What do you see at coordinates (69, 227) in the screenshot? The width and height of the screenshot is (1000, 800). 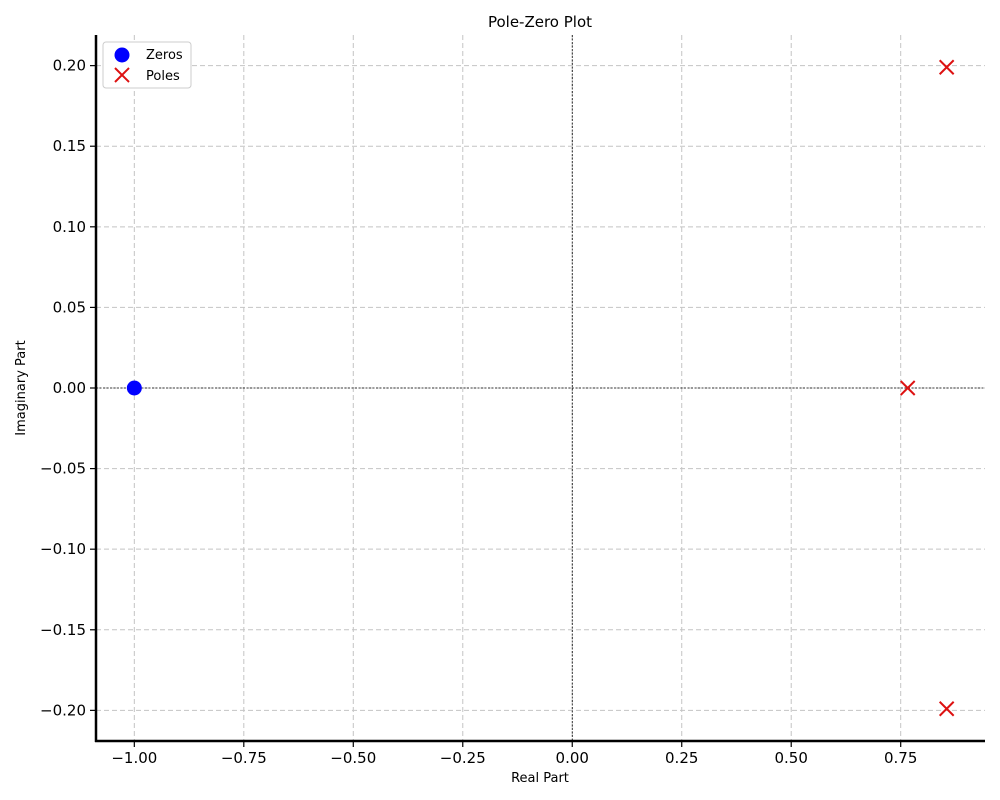 I see `y-tick-label: 0.10` at bounding box center [69, 227].